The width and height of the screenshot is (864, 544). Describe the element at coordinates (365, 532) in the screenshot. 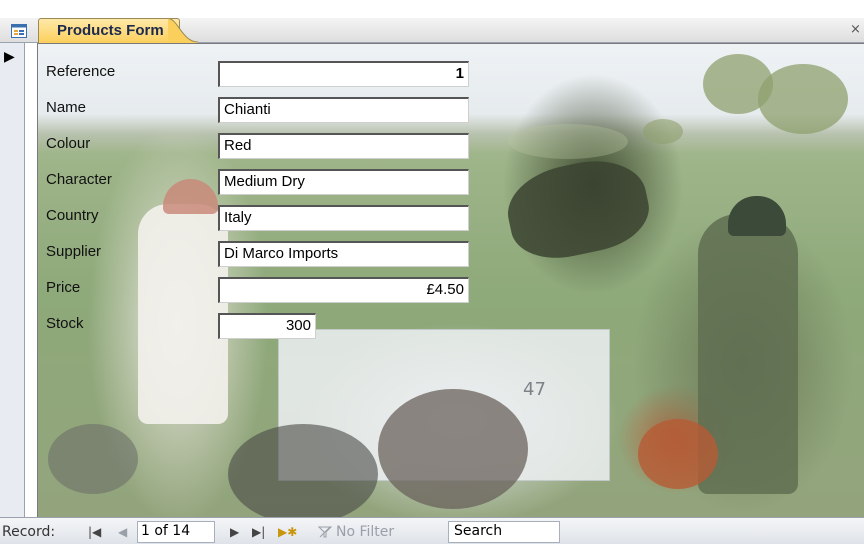

I see `no-filter-button: No Filter` at that location.